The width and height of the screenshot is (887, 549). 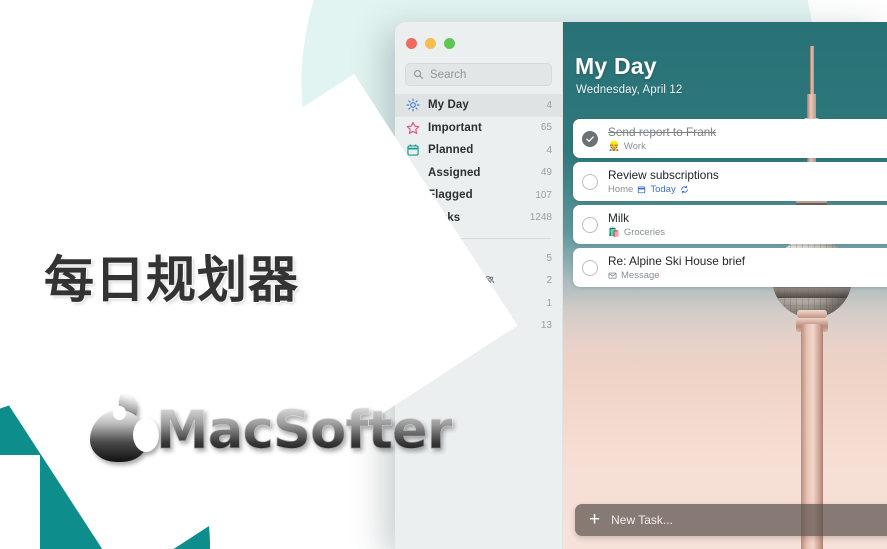 I want to click on task-meta: Home Today, so click(x=663, y=189).